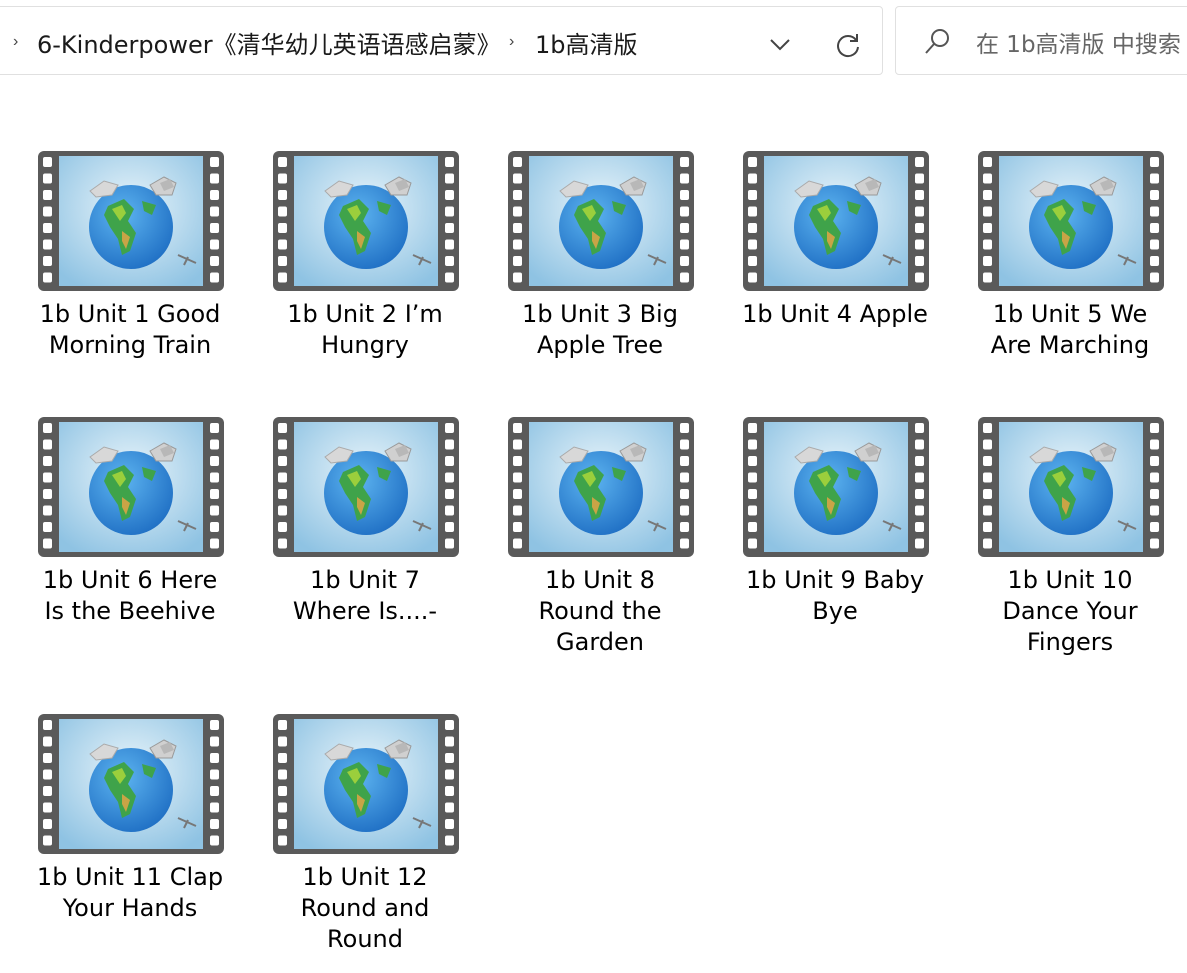  Describe the element at coordinates (365, 908) in the screenshot. I see `file-name-label: 1b Unit 12 Round and Round` at that location.